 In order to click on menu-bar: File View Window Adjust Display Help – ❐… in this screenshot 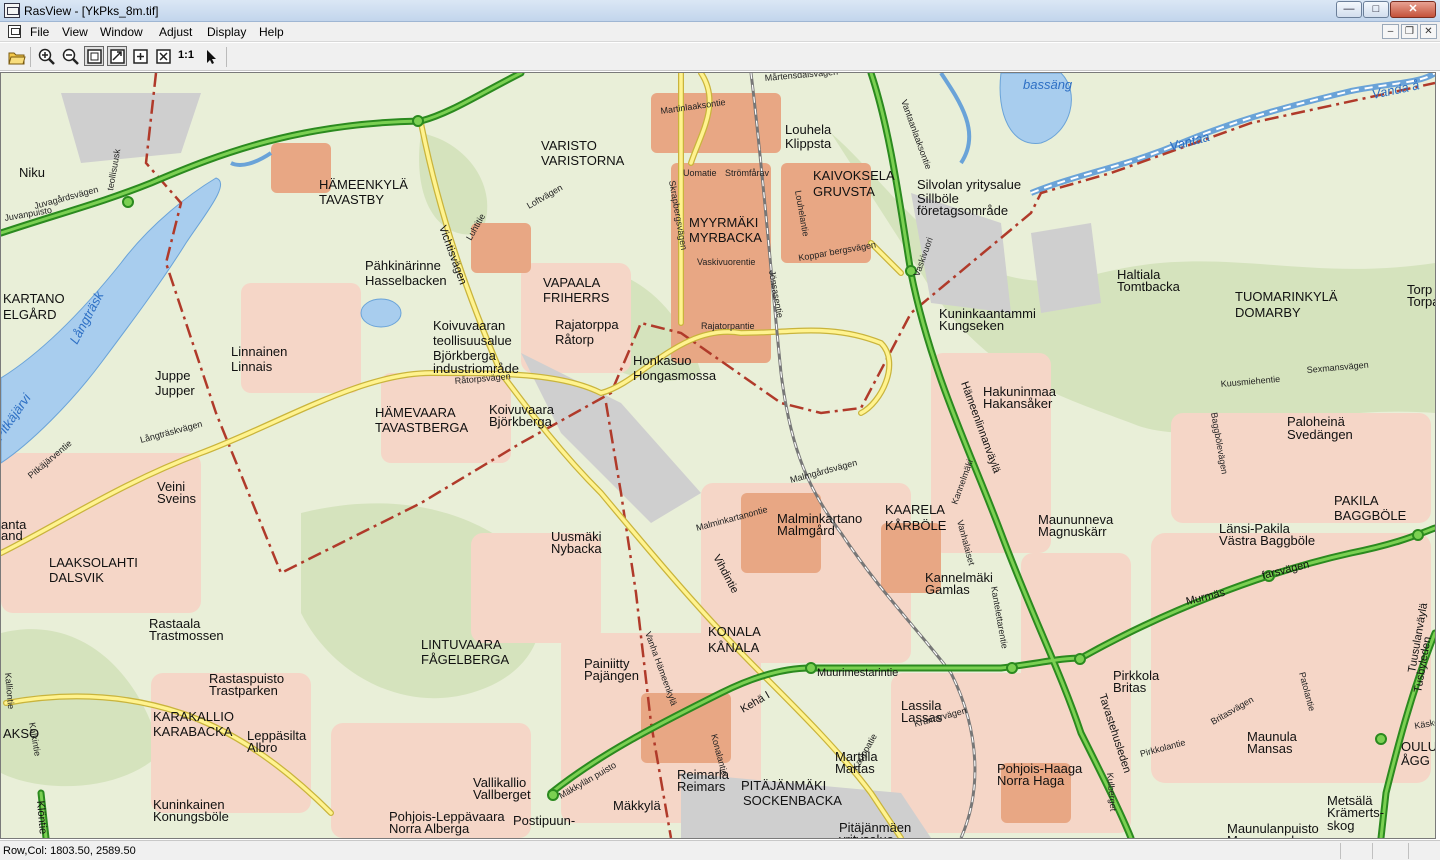, I will do `click(720, 32)`.